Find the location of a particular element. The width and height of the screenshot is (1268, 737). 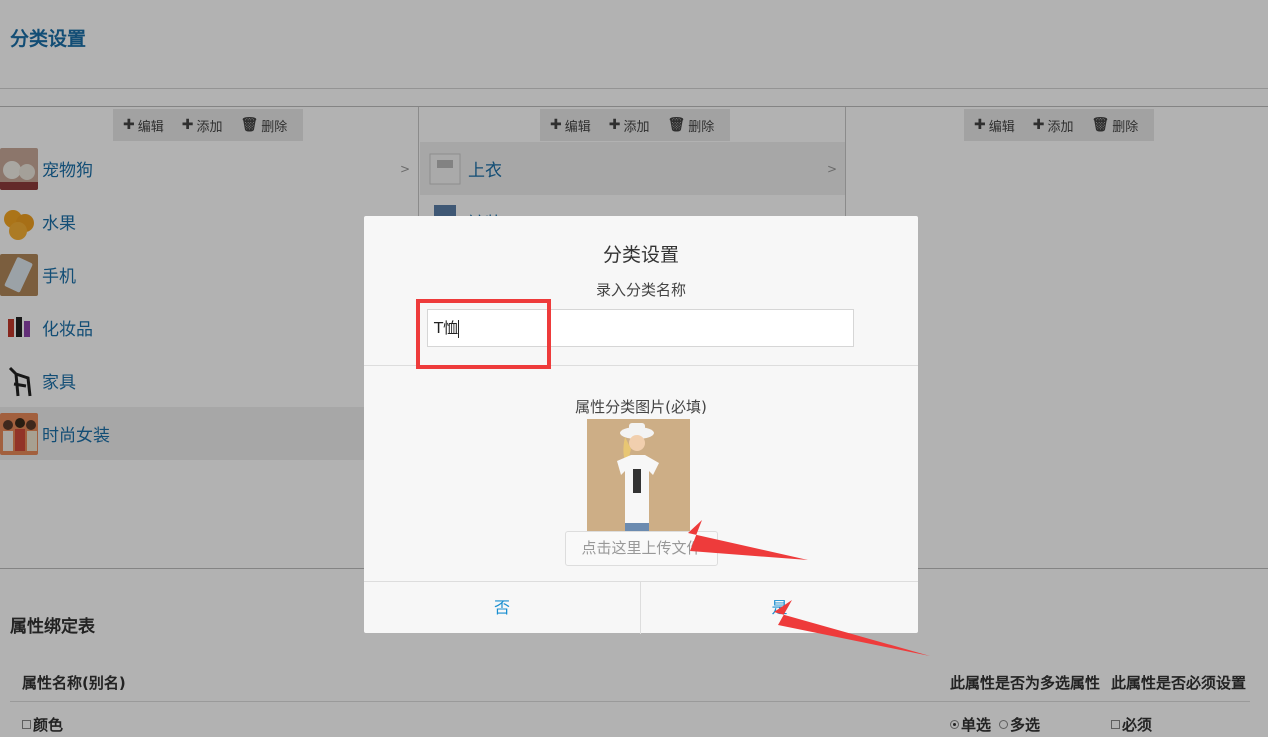

image-label: 属性分类图片(必填) is located at coordinates (641, 407).